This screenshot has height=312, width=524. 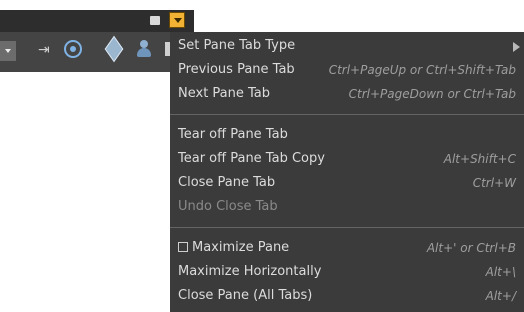 I want to click on menu-item-label: Maximize Pane, so click(x=241, y=247).